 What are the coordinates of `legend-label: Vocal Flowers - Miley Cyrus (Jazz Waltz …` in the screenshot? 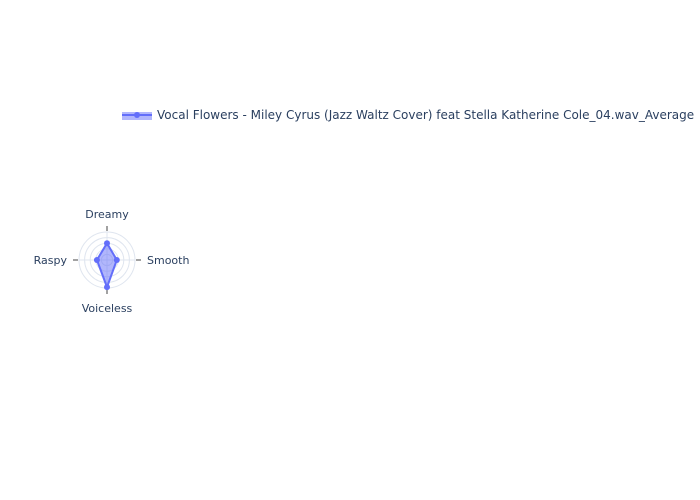 It's located at (425, 115).